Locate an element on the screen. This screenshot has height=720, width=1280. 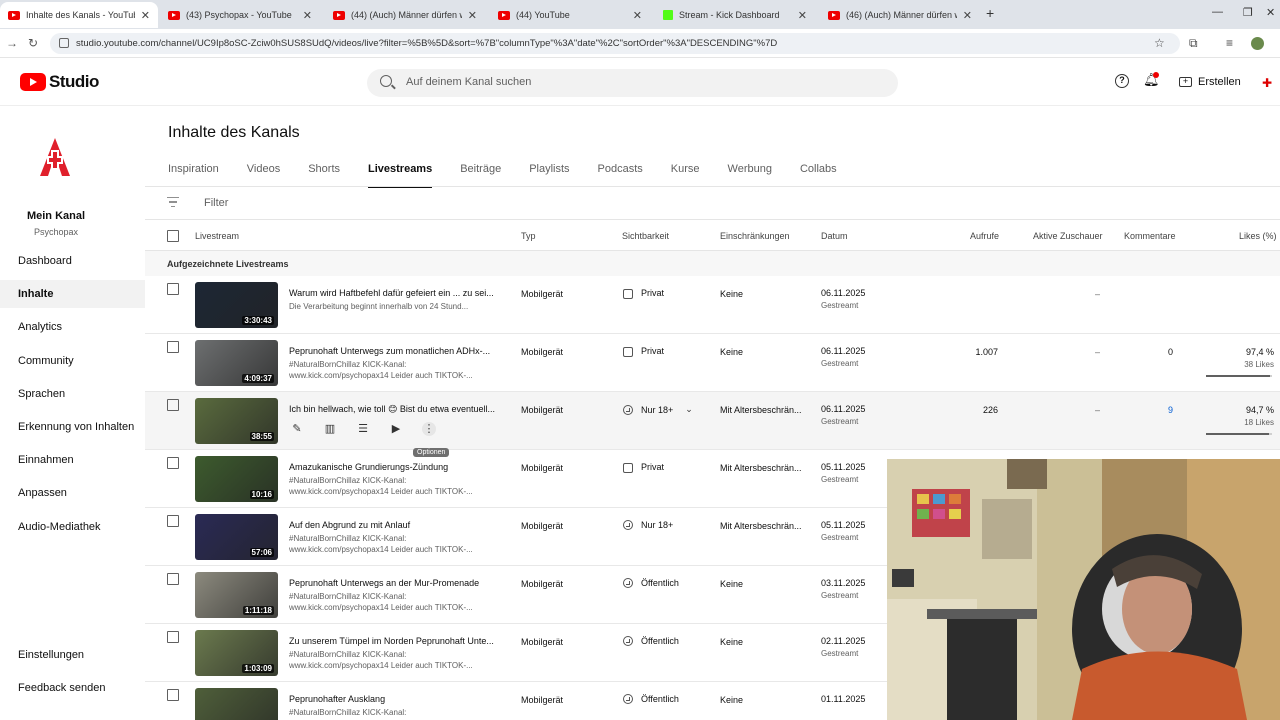
browser-tab: (44) (Auch) Männer dürfen weinen ✕ is located at coordinates (405, 15).